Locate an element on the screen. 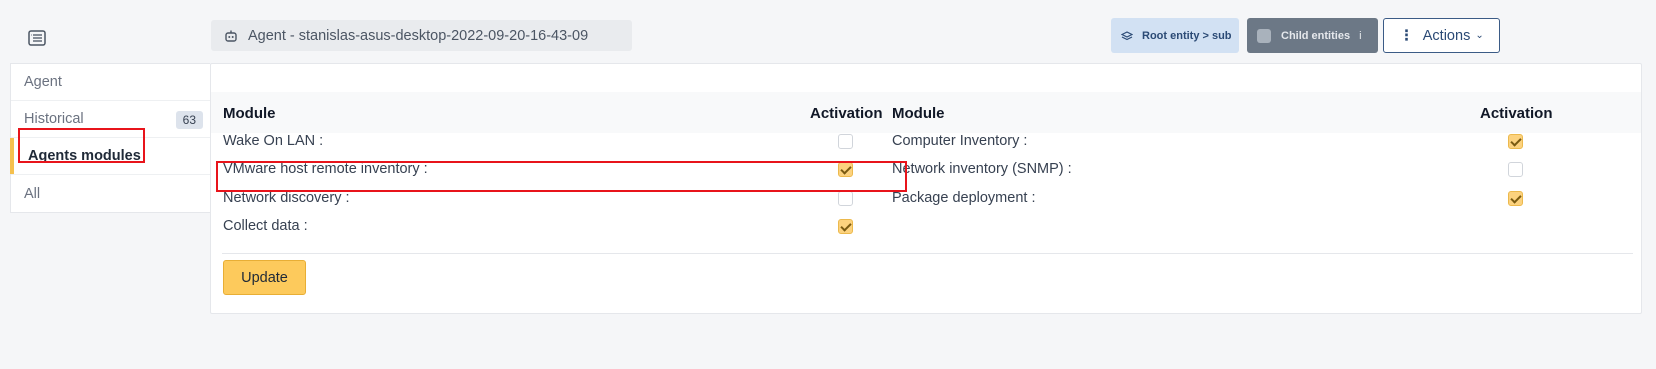 This screenshot has width=1656, height=369. info-icon: i is located at coordinates (1360, 36).